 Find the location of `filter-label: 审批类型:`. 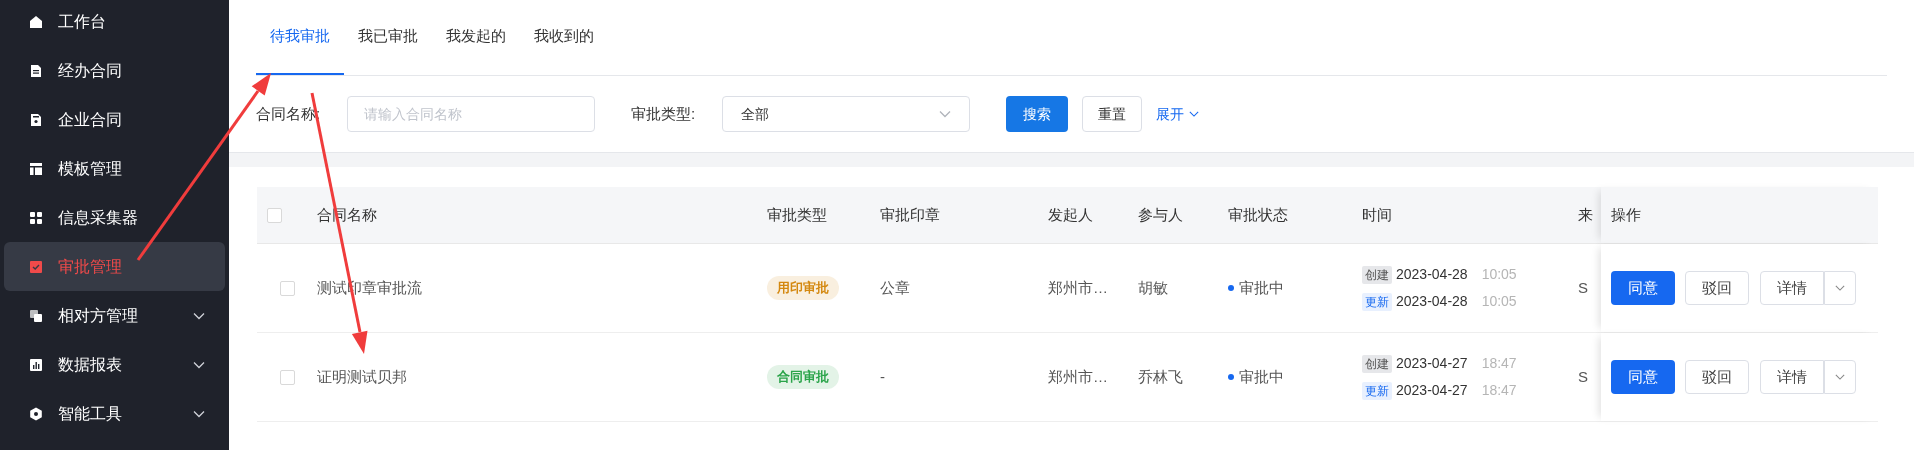

filter-label: 审批类型: is located at coordinates (664, 113).